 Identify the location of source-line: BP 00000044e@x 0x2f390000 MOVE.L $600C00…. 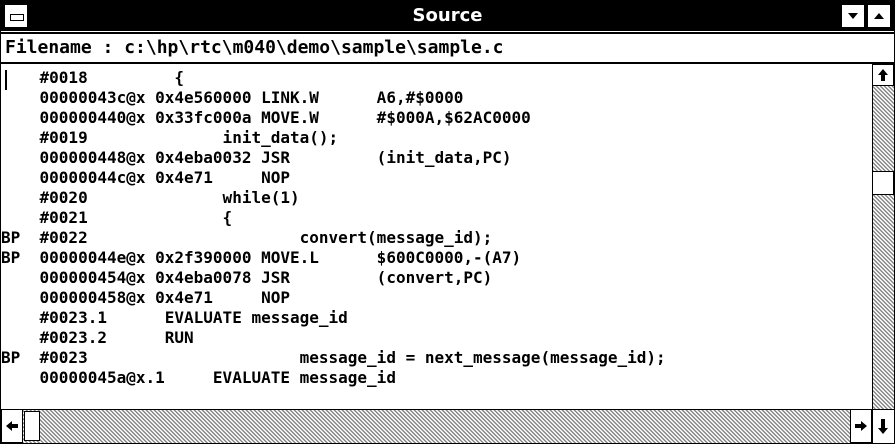
(261, 258).